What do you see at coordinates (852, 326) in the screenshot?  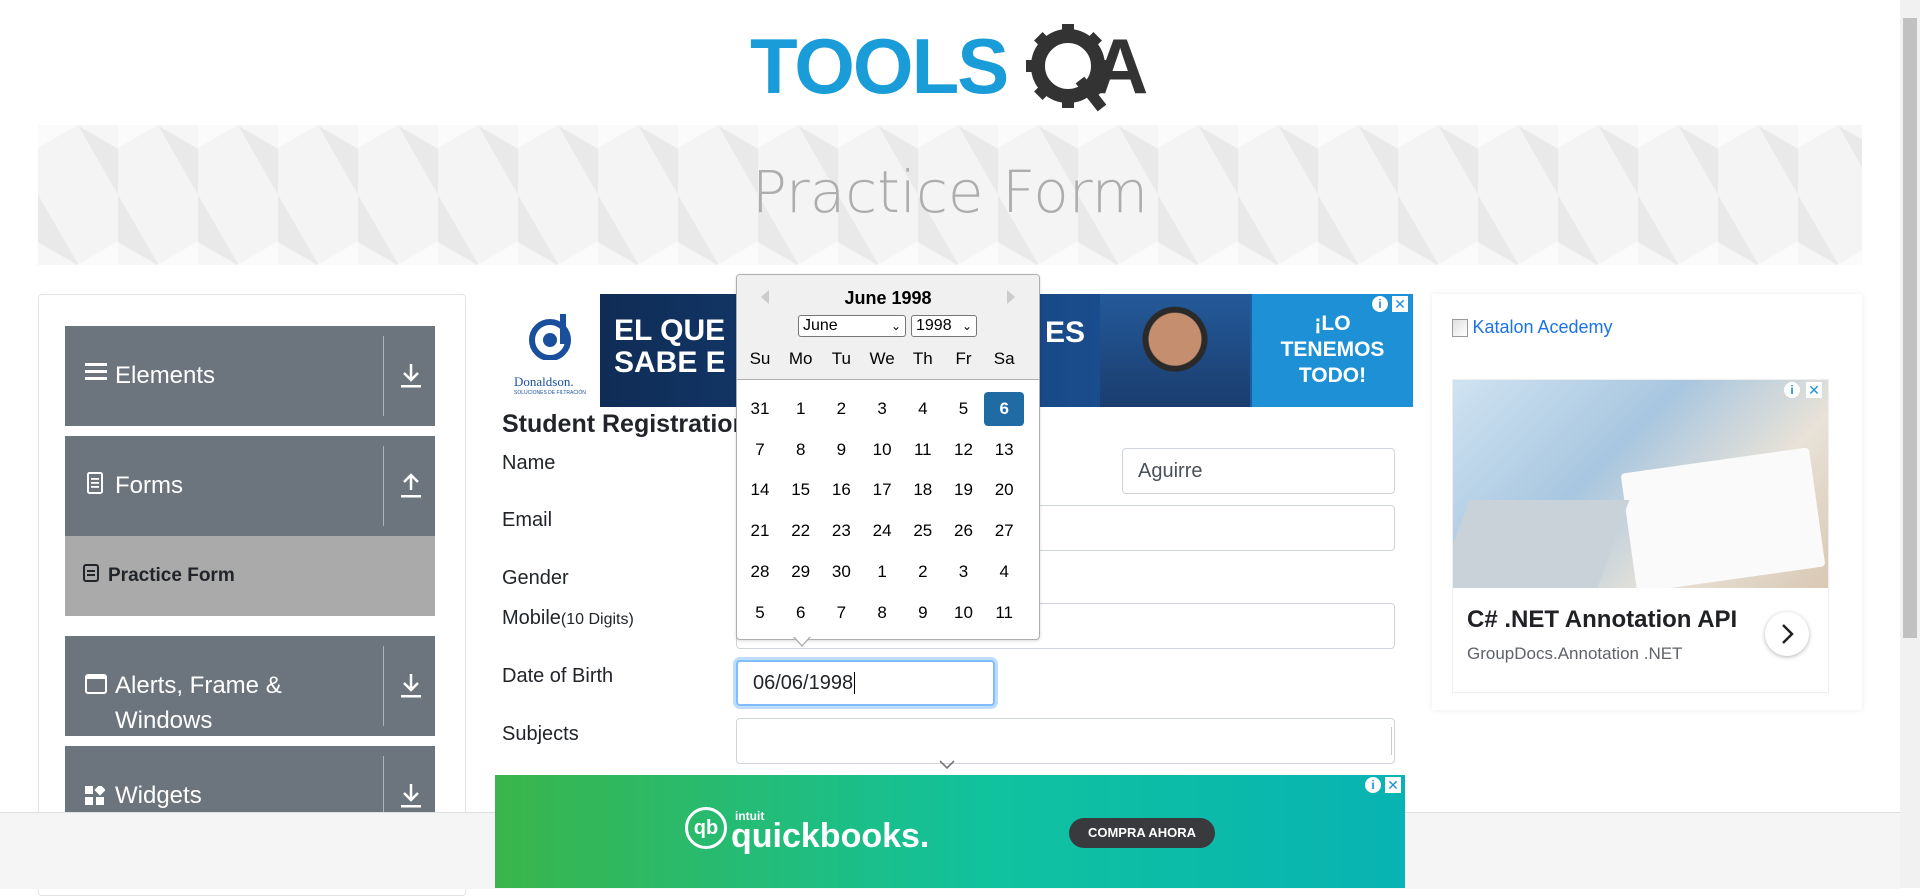 I see `month-select: June ⌄` at bounding box center [852, 326].